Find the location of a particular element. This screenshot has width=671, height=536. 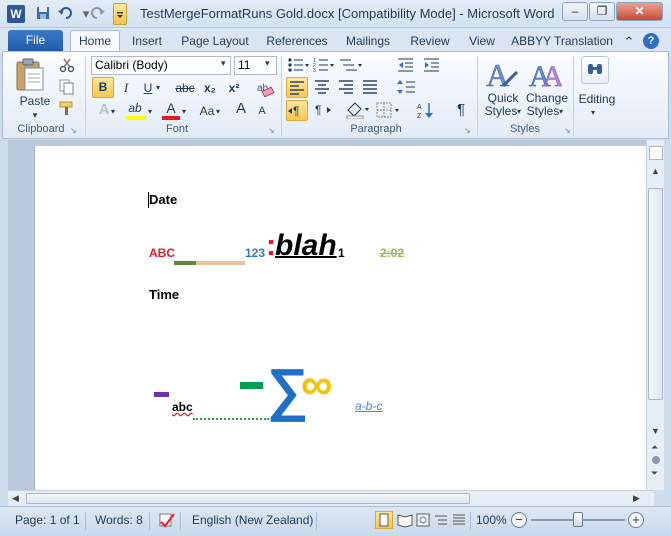

quick-styles-icon: A is located at coordinates (501, 74).